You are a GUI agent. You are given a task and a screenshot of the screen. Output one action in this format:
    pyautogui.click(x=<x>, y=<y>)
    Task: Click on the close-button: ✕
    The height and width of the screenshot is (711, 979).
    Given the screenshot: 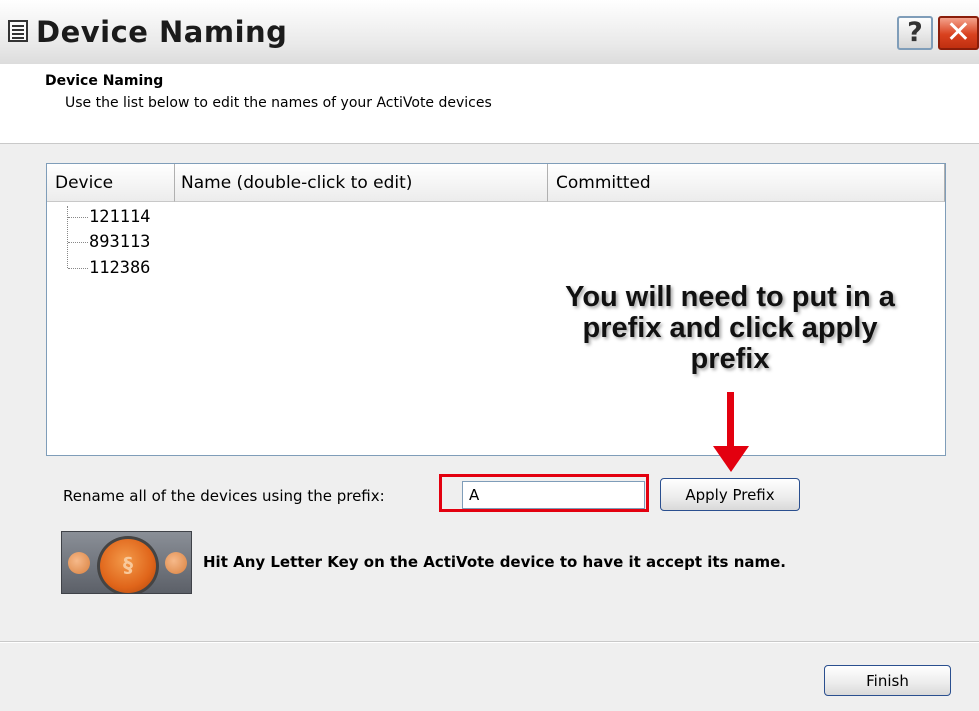 What is the action you would take?
    pyautogui.click(x=958, y=33)
    